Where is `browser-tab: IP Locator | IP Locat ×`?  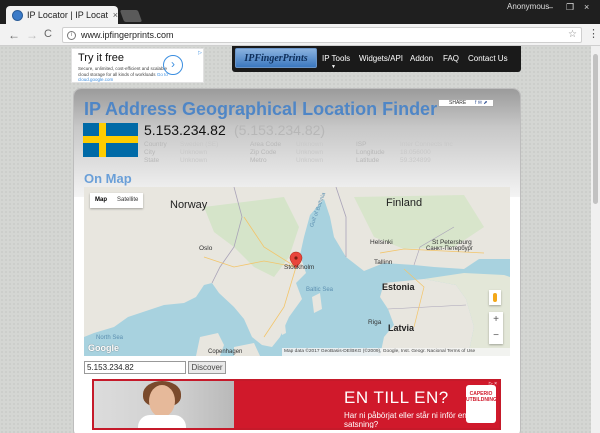 browser-tab: IP Locator | IP Locat × is located at coordinates (62, 15).